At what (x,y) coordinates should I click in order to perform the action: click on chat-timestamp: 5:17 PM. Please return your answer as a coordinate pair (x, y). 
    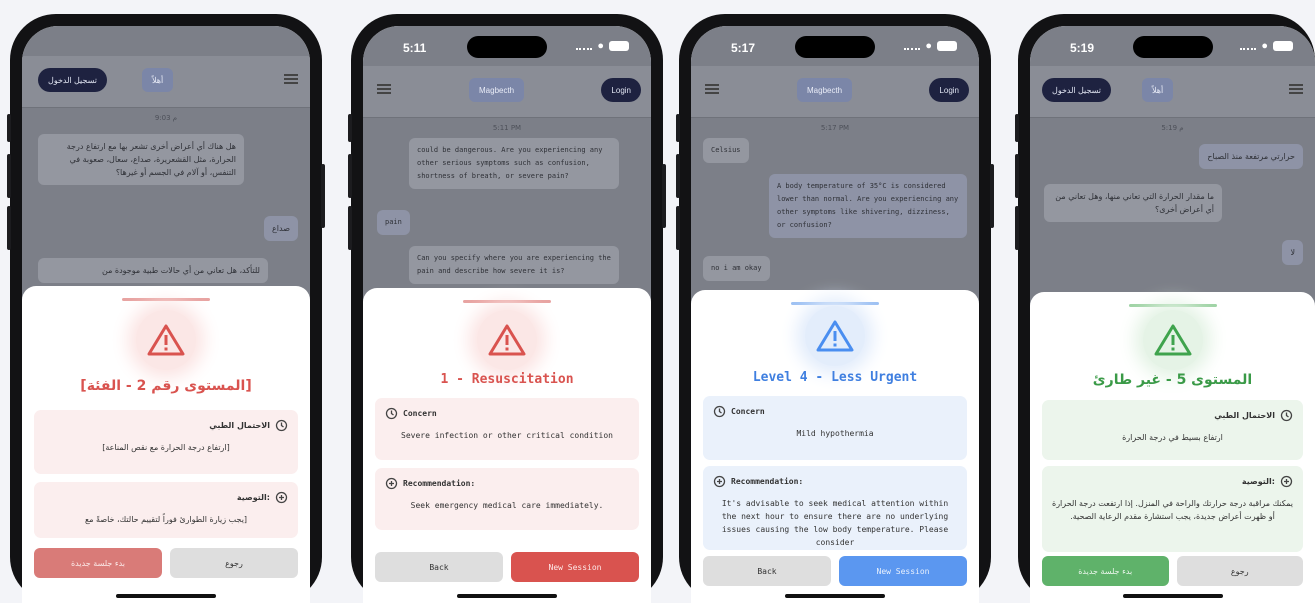
    Looking at the image, I should click on (835, 128).